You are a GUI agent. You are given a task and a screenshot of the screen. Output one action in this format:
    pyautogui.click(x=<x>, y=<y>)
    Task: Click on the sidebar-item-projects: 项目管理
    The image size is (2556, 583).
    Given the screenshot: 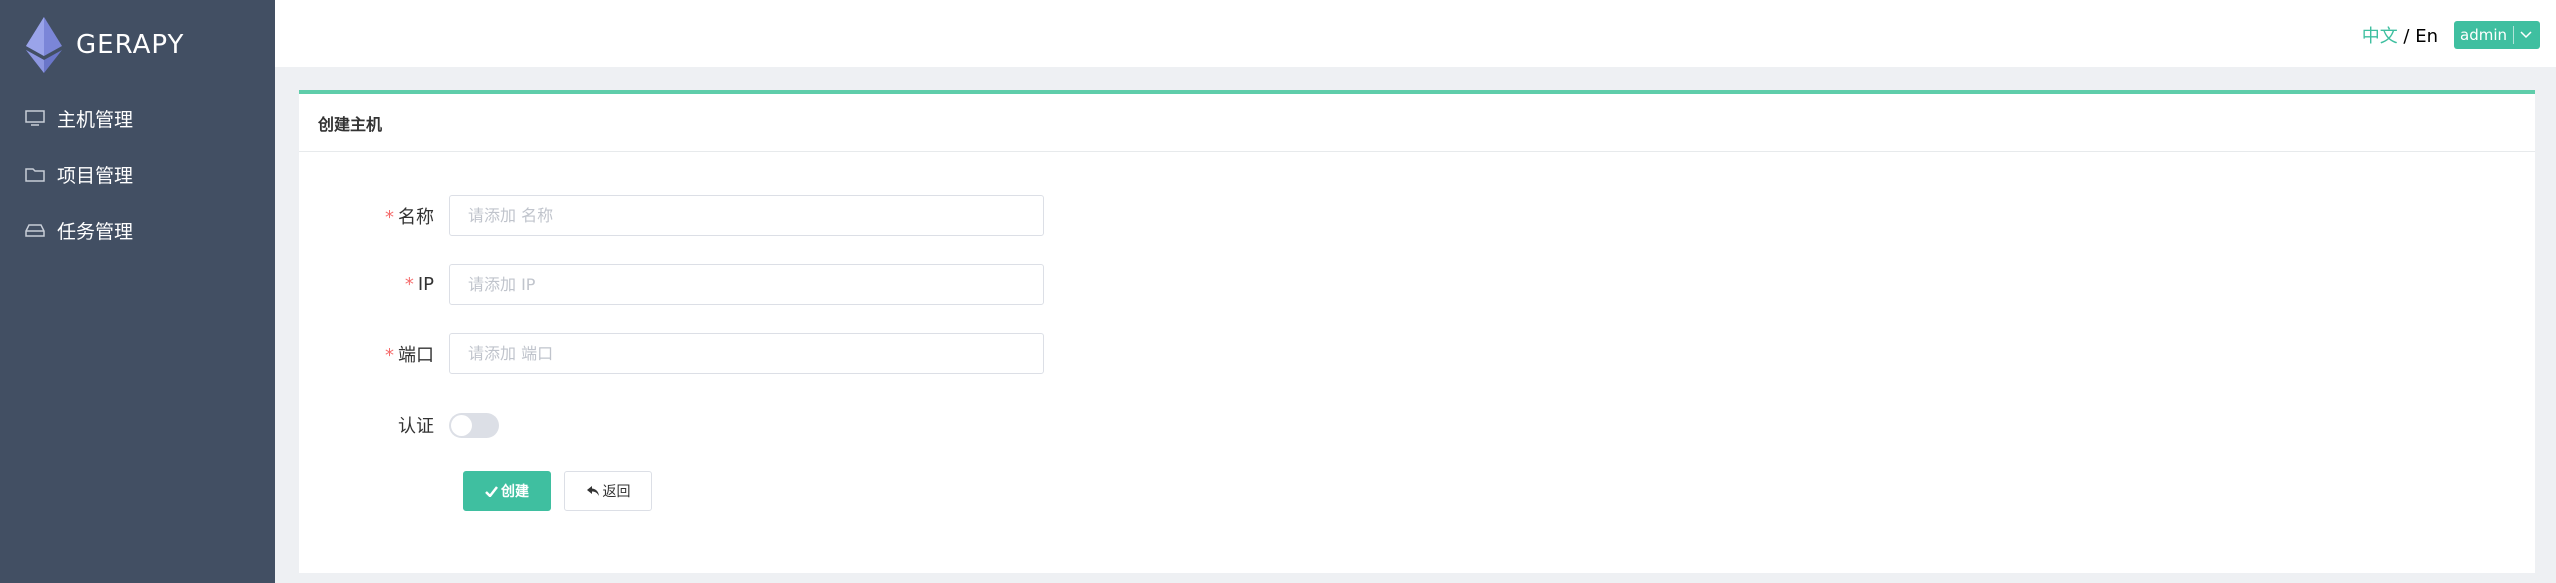 What is the action you would take?
    pyautogui.click(x=137, y=174)
    